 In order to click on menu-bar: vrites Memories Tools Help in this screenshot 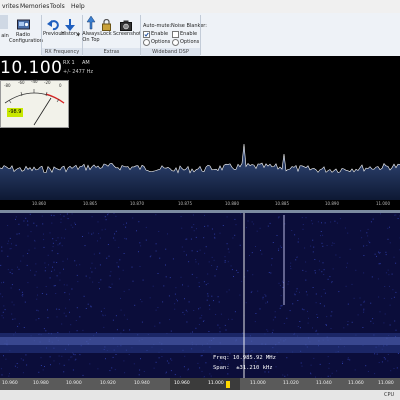, I will do `click(200, 7)`.